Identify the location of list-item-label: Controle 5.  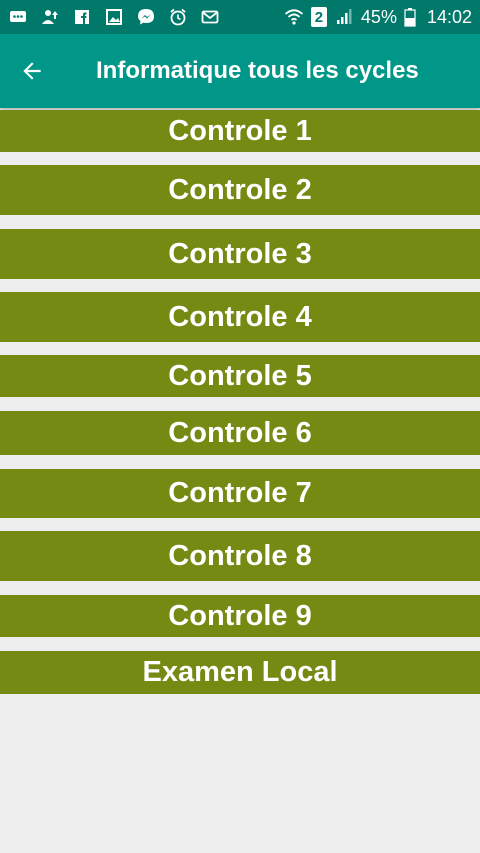
(240, 375).